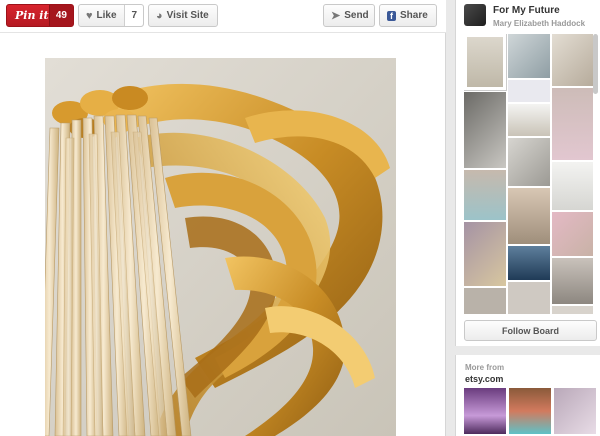 Image resolution: width=600 pixels, height=436 pixels. Describe the element at coordinates (89, 15) in the screenshot. I see `heart-icon: ♥` at that location.